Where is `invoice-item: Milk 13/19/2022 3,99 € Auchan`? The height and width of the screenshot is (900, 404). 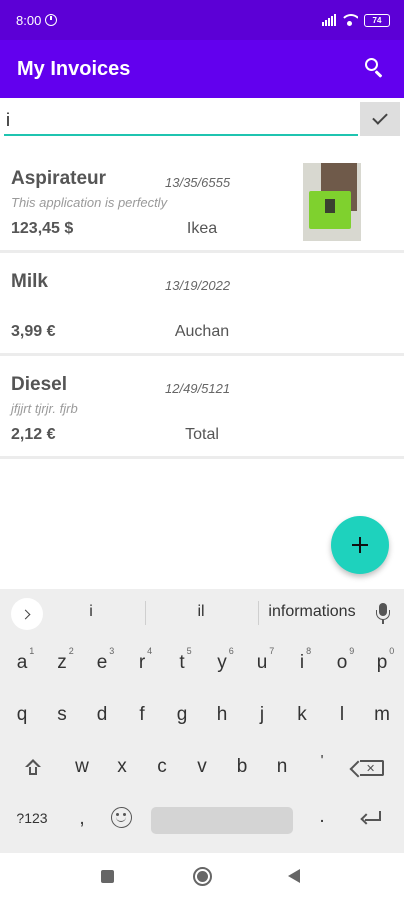
invoice-item: Milk 13/19/2022 3,99 € Auchan is located at coordinates (202, 304).